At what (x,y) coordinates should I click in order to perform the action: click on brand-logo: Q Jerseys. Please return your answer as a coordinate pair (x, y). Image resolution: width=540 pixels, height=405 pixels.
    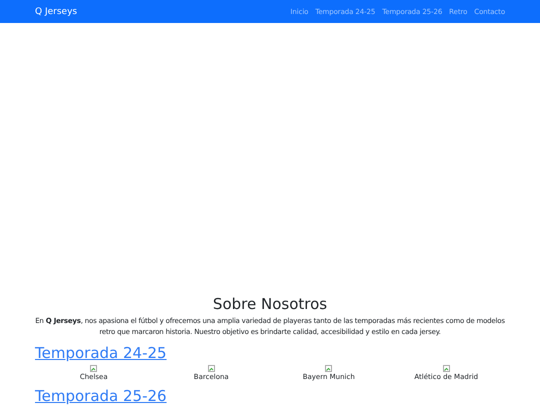
    Looking at the image, I should click on (56, 11).